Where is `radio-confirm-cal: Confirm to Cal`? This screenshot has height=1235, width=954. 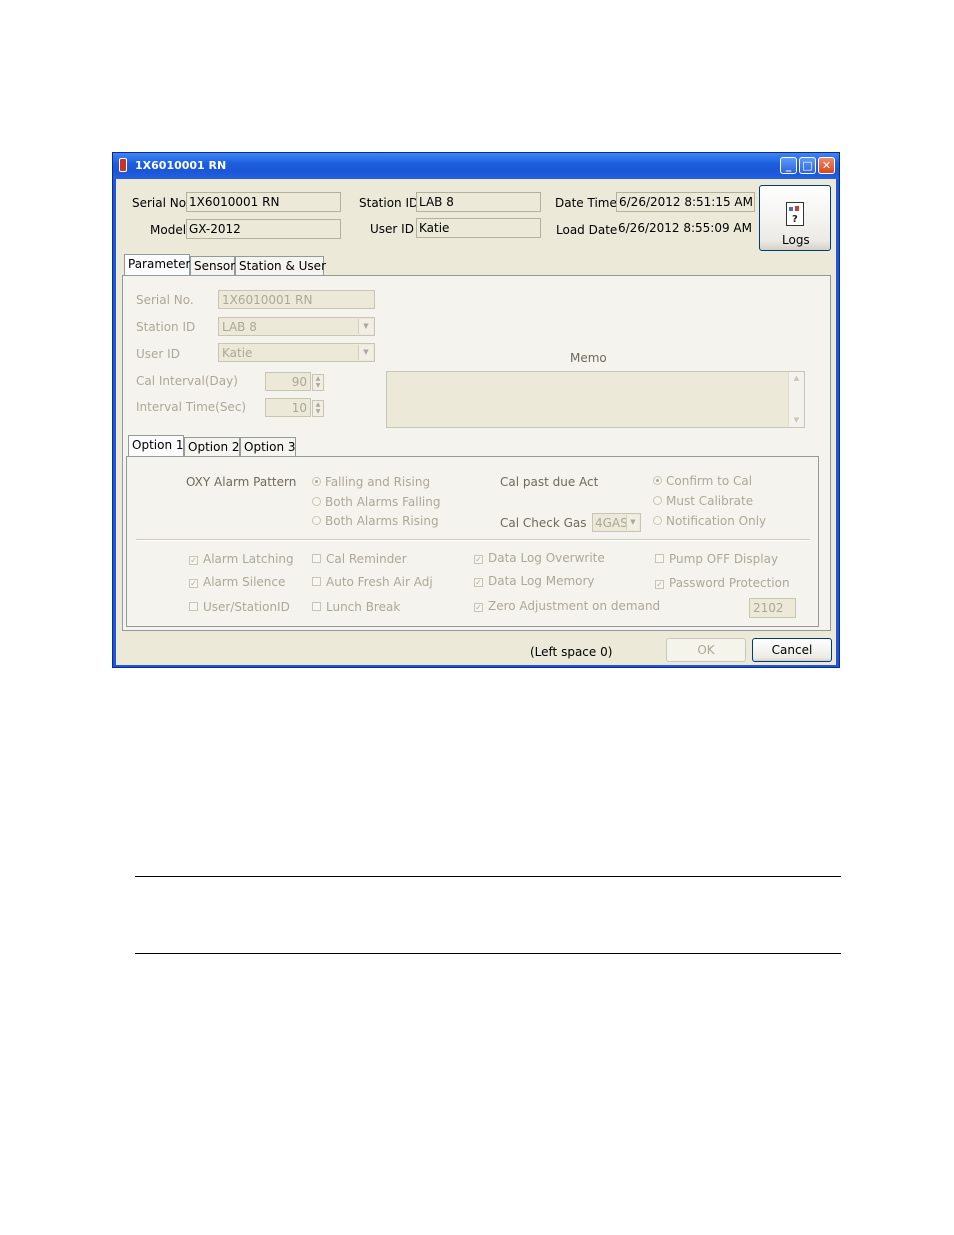
radio-confirm-cal: Confirm to Cal is located at coordinates (702, 481).